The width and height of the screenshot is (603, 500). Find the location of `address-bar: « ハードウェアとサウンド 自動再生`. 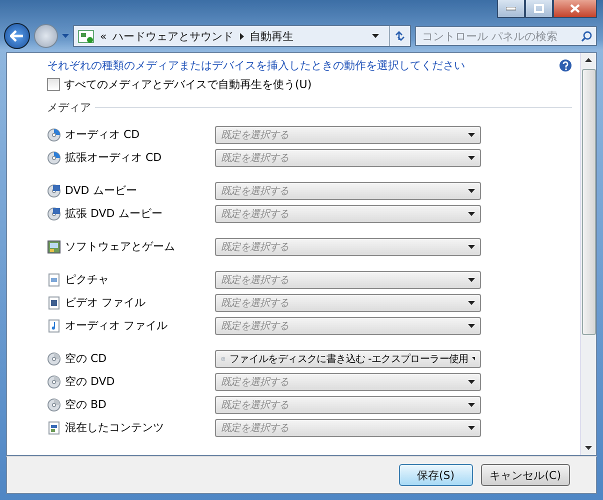

address-bar: « ハードウェアとサウンド 自動再生 is located at coordinates (242, 36).